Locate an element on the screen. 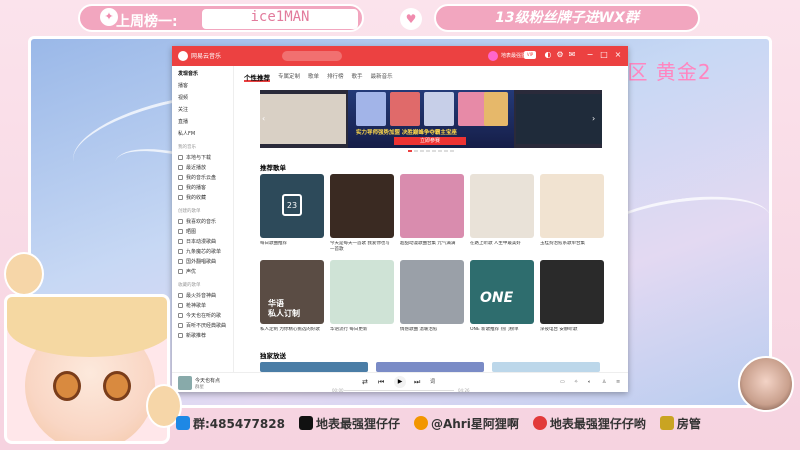 This screenshot has height=450, width=800. playlist-title: 私人定制 为你精心挑选的好歌 is located at coordinates (292, 333).